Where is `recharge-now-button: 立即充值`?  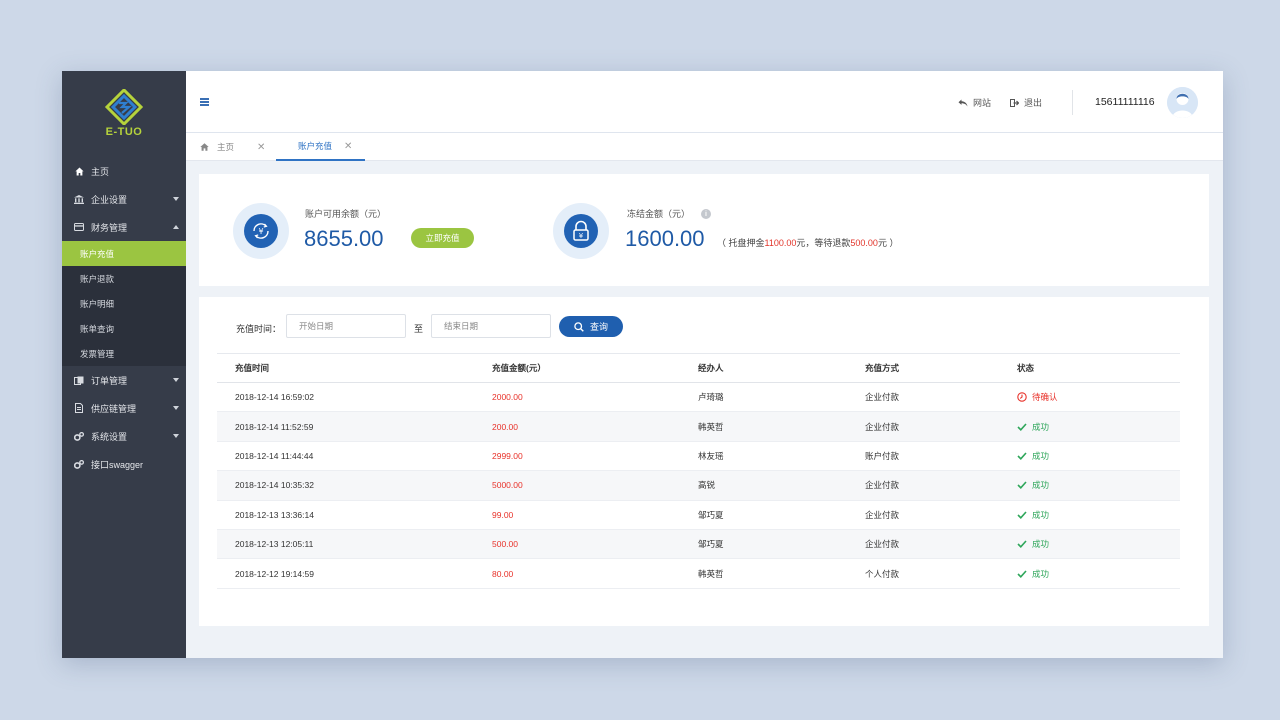
recharge-now-button: 立即充值 is located at coordinates (442, 238).